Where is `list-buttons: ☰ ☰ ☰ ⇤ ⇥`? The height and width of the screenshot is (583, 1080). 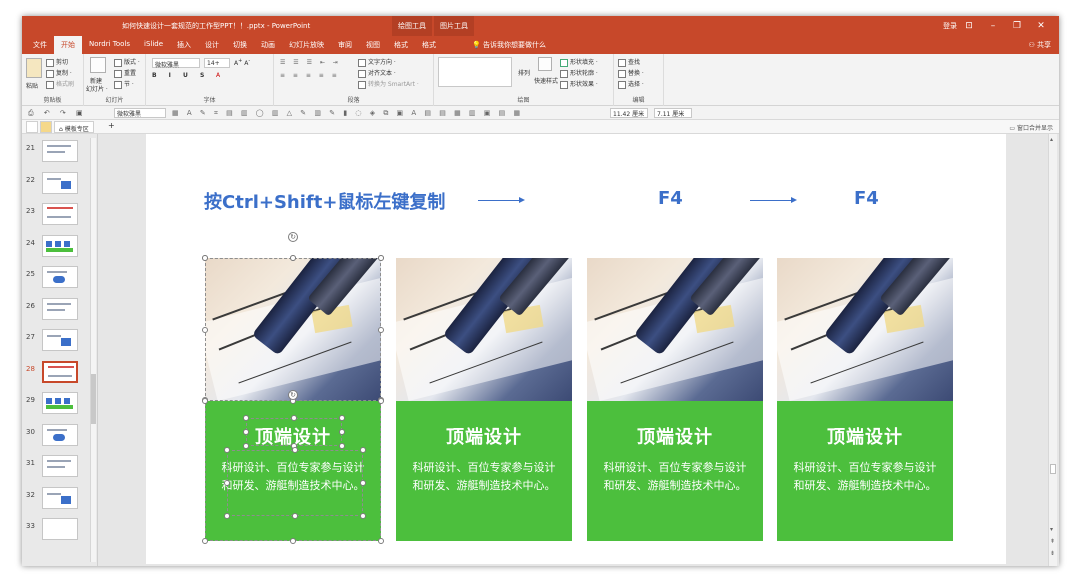 list-buttons: ☰ ☰ ☰ ⇤ ⇥ is located at coordinates (310, 62).